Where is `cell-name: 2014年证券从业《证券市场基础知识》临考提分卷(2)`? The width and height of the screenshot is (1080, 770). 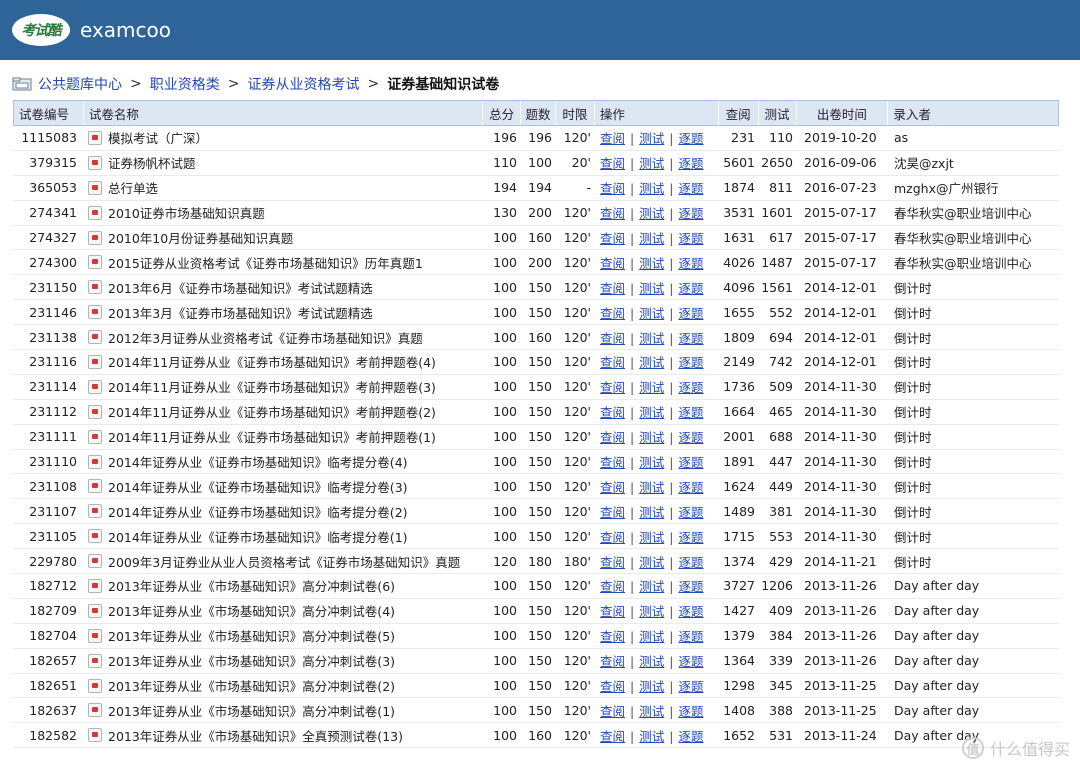
cell-name: 2014年证券从业《证券市场基础知识》临考提分卷(2) is located at coordinates (283, 511).